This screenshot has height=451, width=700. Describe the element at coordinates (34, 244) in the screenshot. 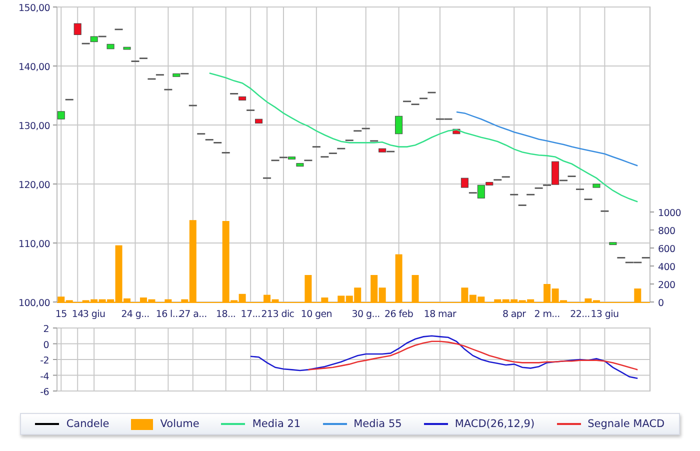

I see `axis-label: 110,00` at that location.